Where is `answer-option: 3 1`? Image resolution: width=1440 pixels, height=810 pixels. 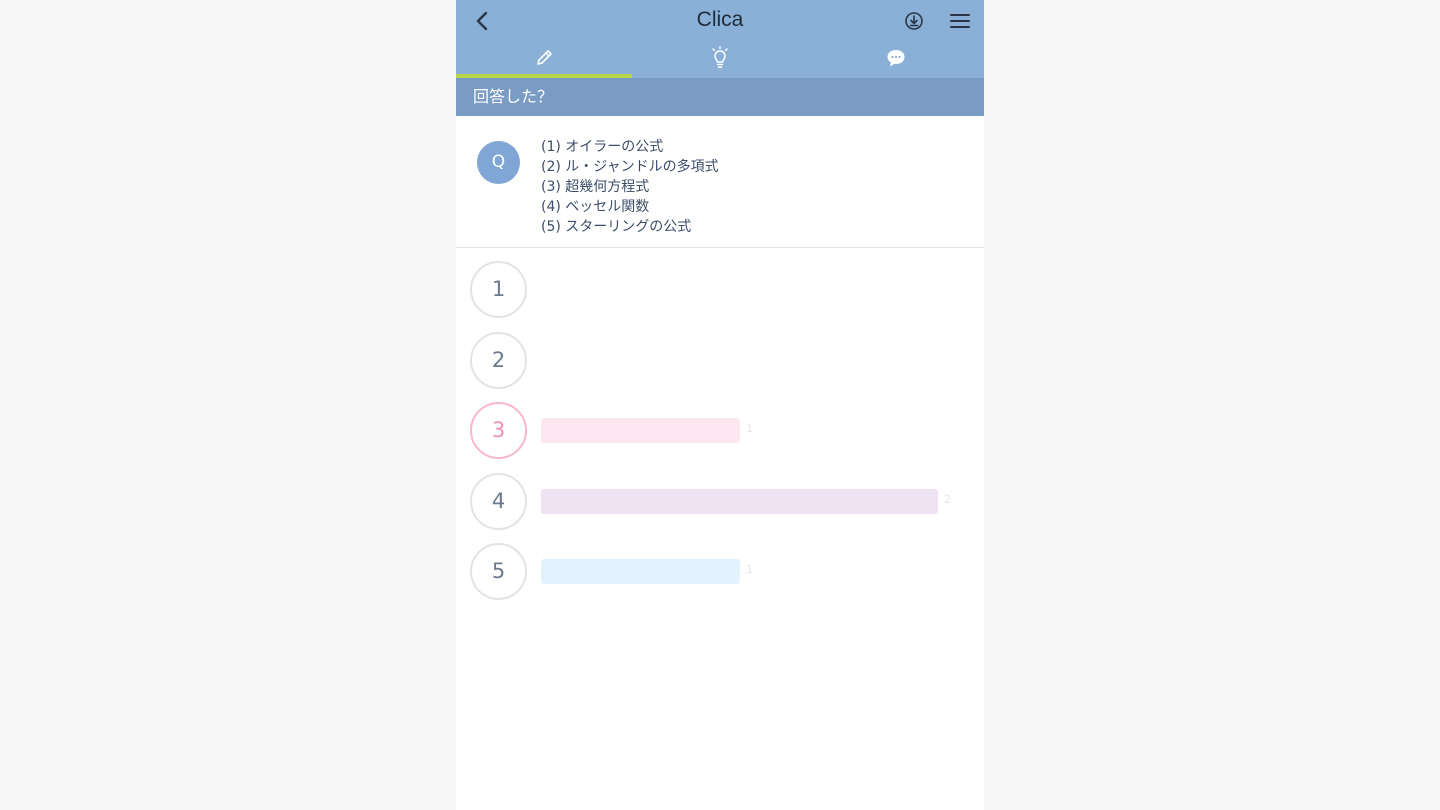
answer-option: 3 1 is located at coordinates (720, 431).